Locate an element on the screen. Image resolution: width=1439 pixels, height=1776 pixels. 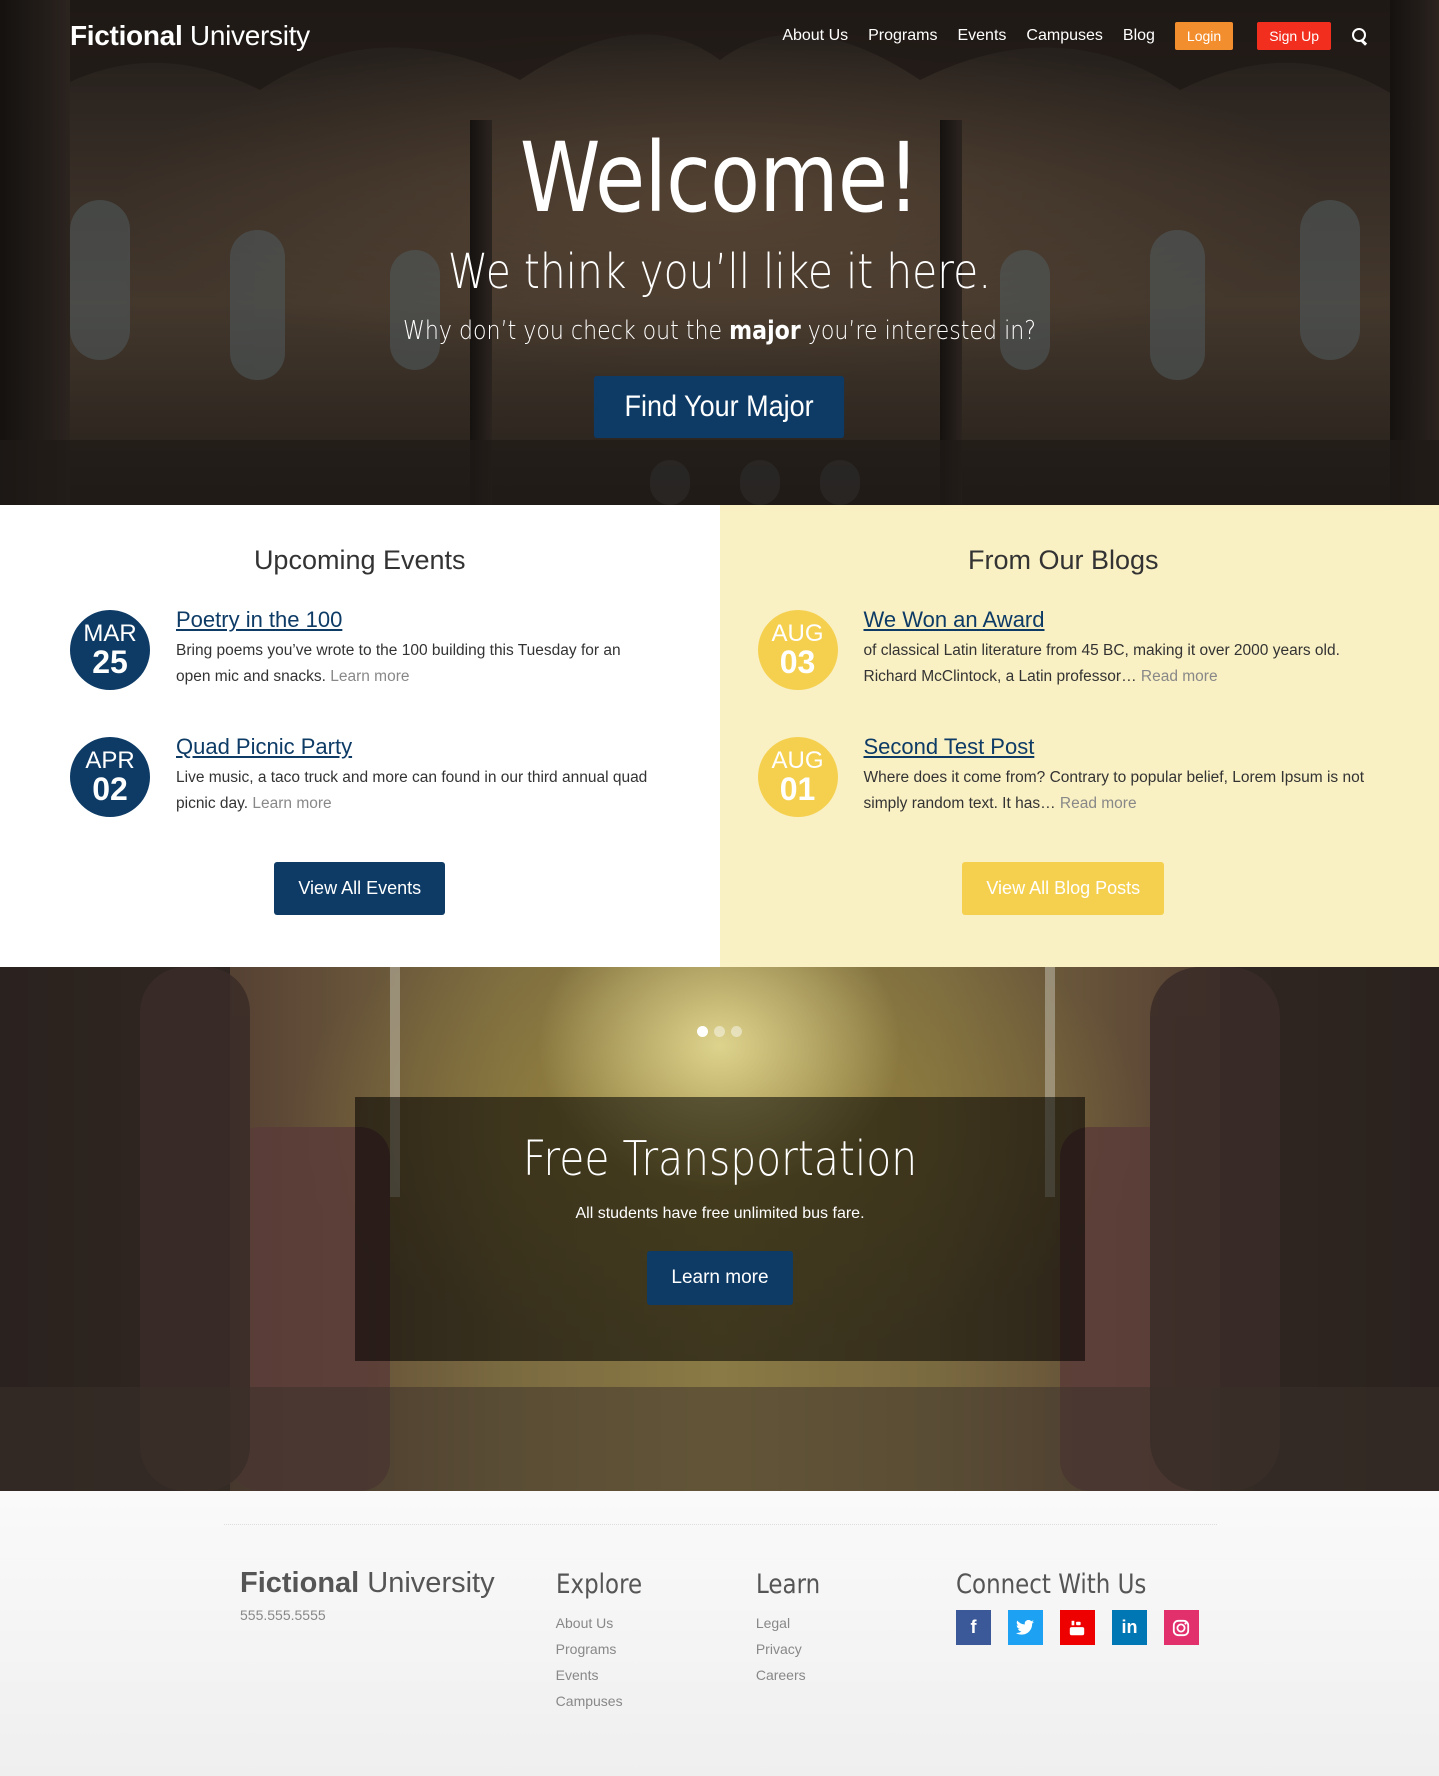
footer-phone: 555.555.5555 is located at coordinates (398, 1615).